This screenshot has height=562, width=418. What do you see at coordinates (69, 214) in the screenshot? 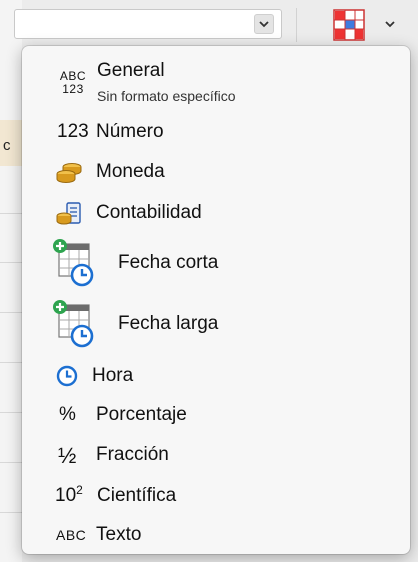
I see `accounting-icon` at bounding box center [69, 214].